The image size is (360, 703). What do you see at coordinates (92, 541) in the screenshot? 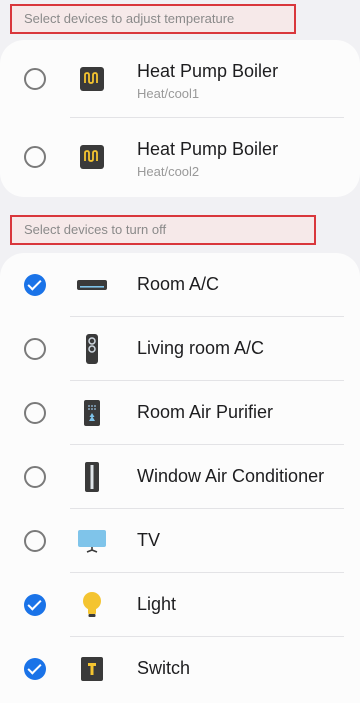
I see `tv-icon` at bounding box center [92, 541].